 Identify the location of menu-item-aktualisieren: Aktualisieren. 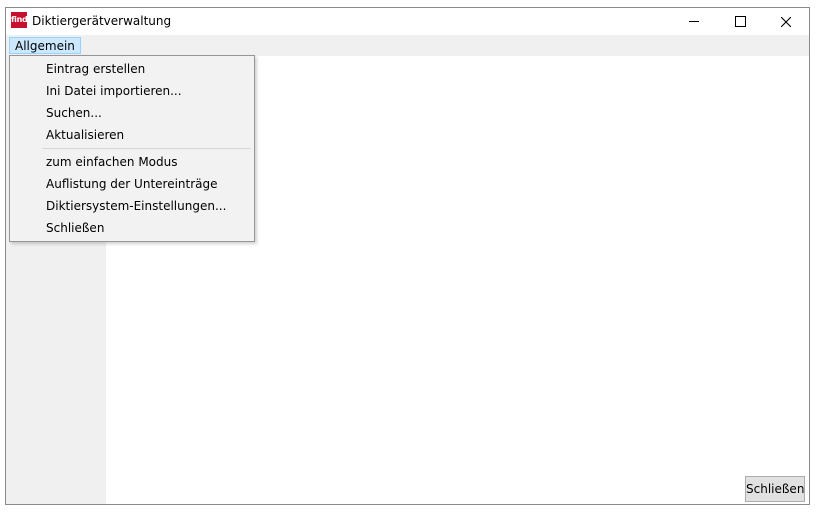
(85, 135).